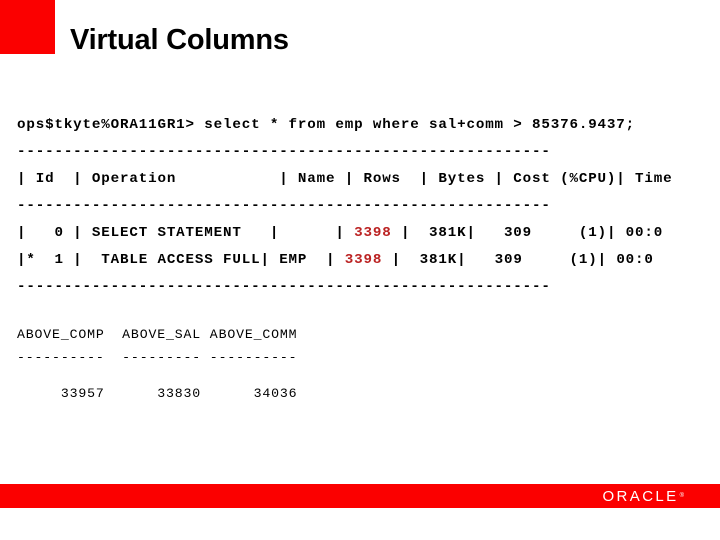  What do you see at coordinates (179, 40) in the screenshot?
I see `page-title: Virtual Columns` at bounding box center [179, 40].